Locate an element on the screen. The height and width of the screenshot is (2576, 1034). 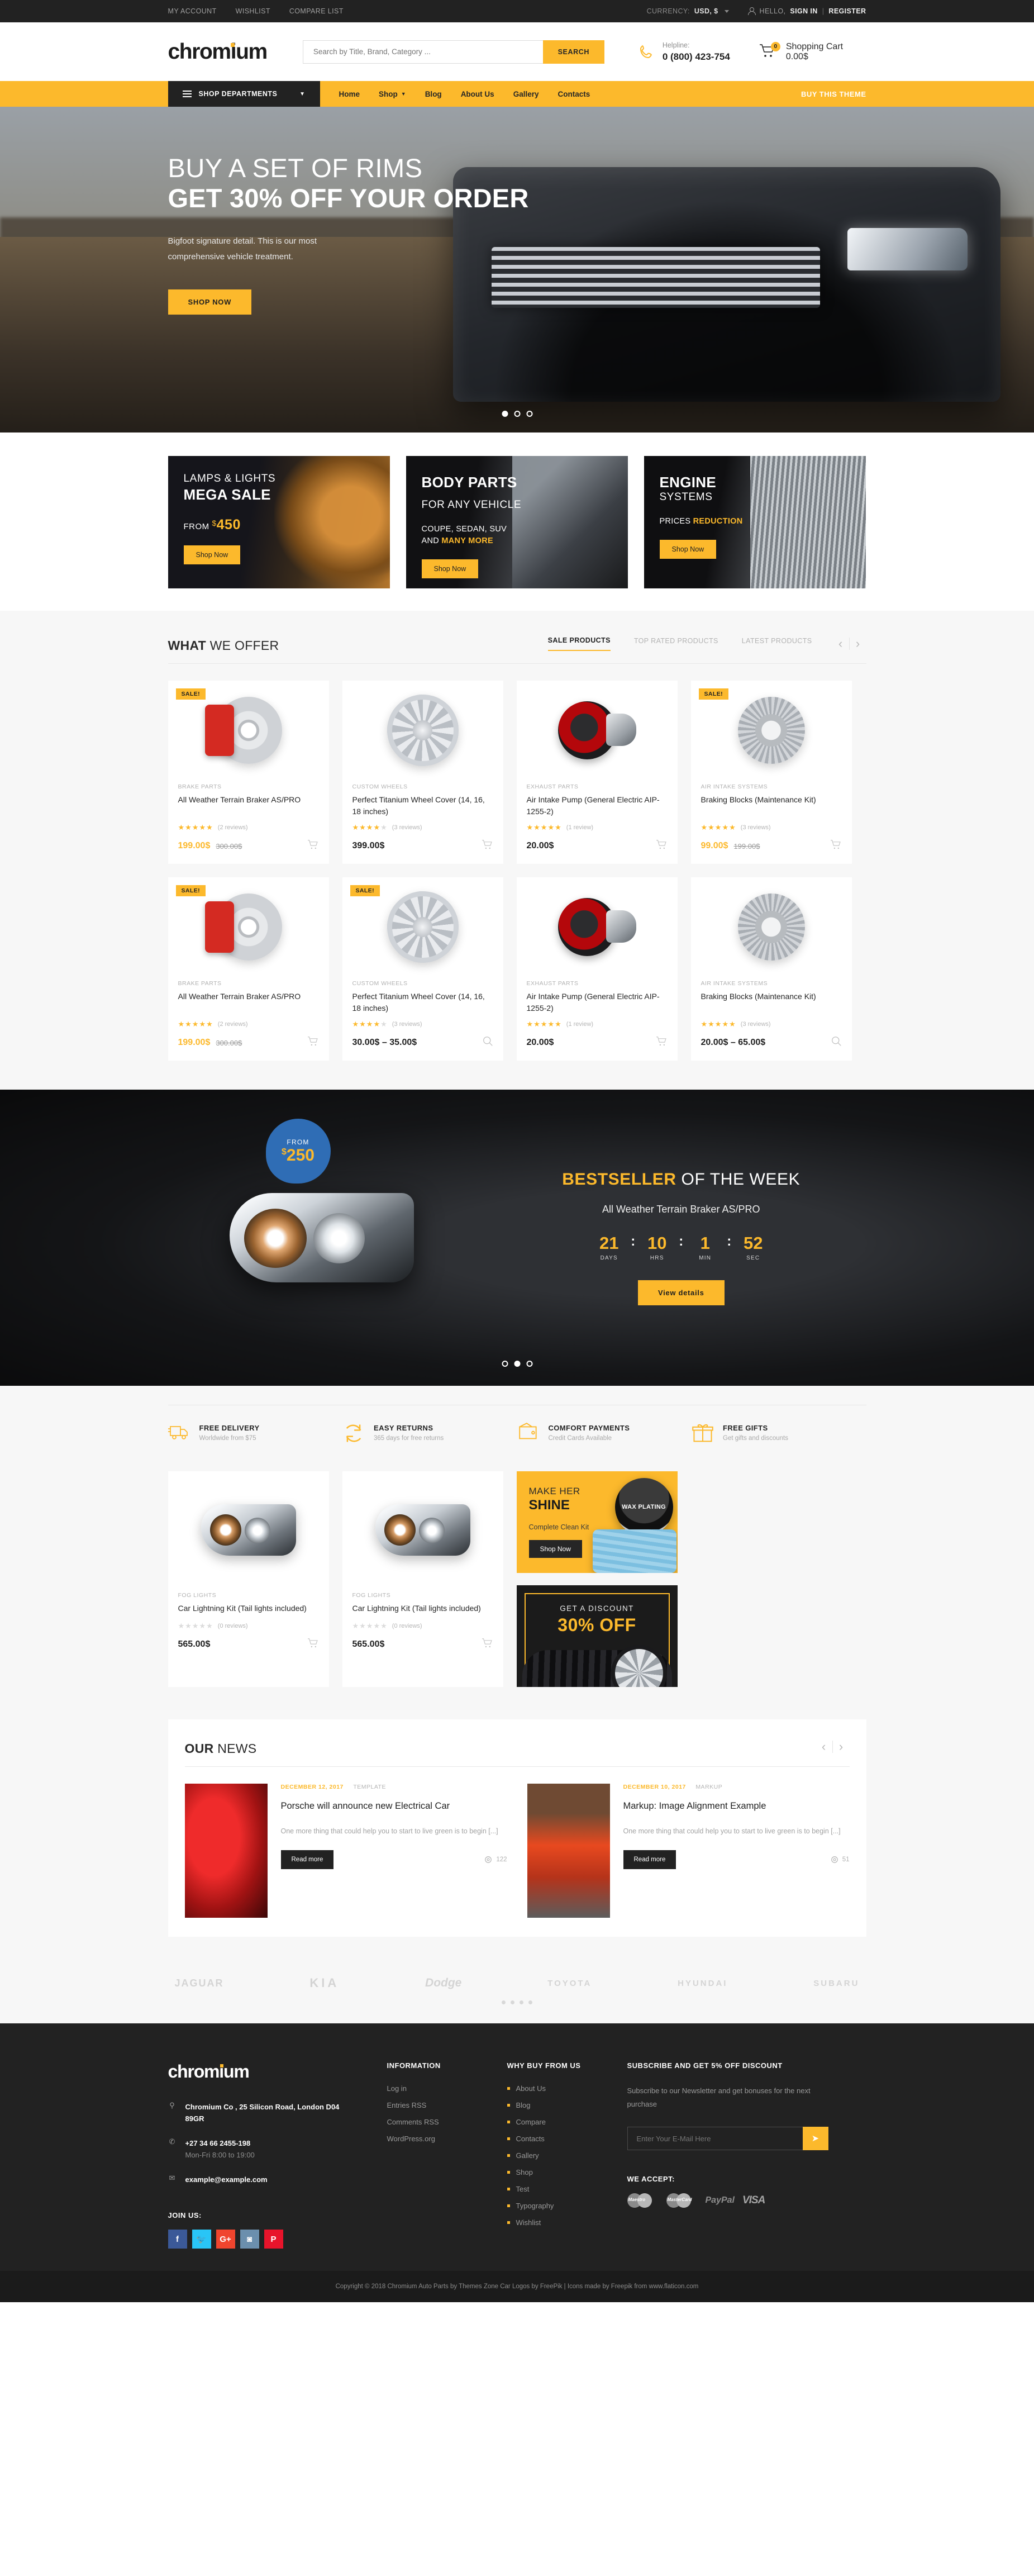
tab-latest-products: LATEST PRODUCTS is located at coordinates (777, 644).